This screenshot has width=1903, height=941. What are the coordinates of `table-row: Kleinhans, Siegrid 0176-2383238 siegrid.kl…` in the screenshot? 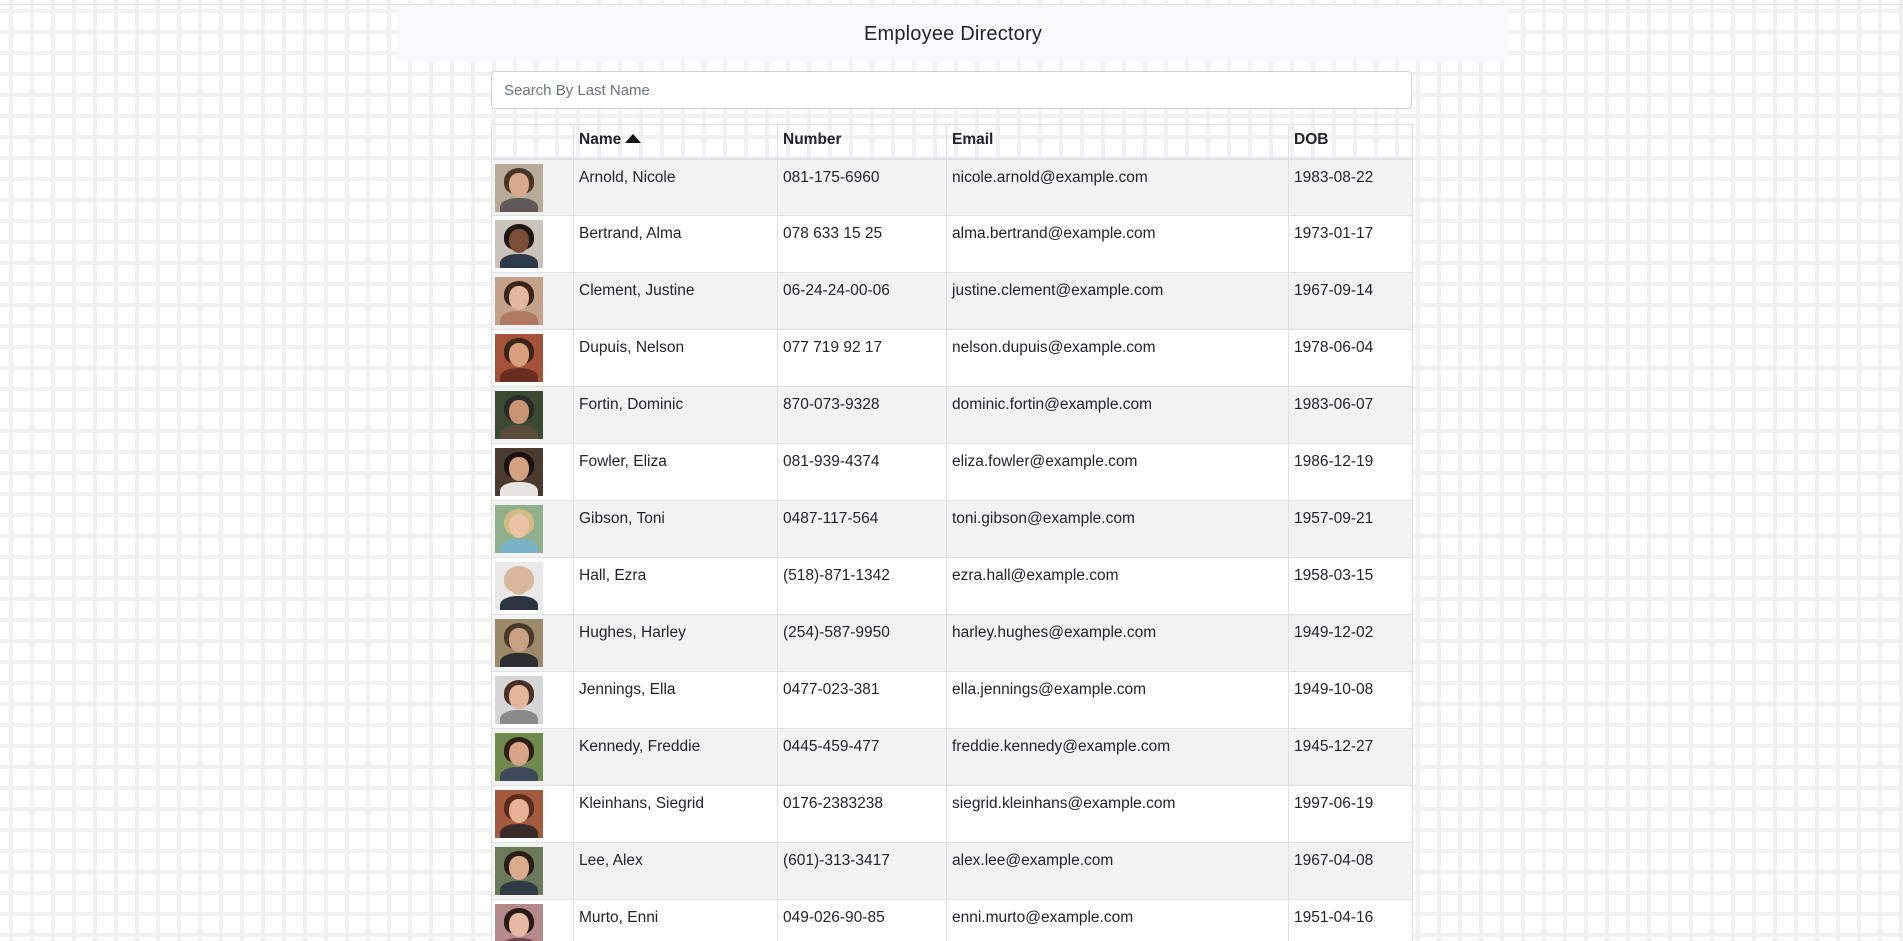 It's located at (952, 814).